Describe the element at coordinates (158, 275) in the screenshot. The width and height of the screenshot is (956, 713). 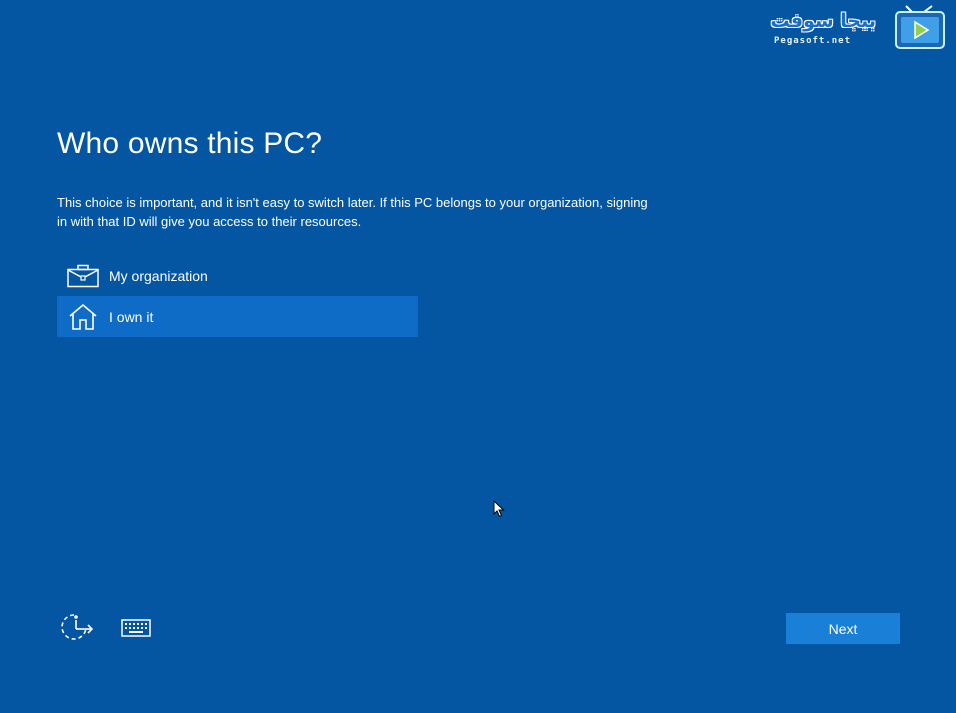
I see `option-label: My organization` at that location.